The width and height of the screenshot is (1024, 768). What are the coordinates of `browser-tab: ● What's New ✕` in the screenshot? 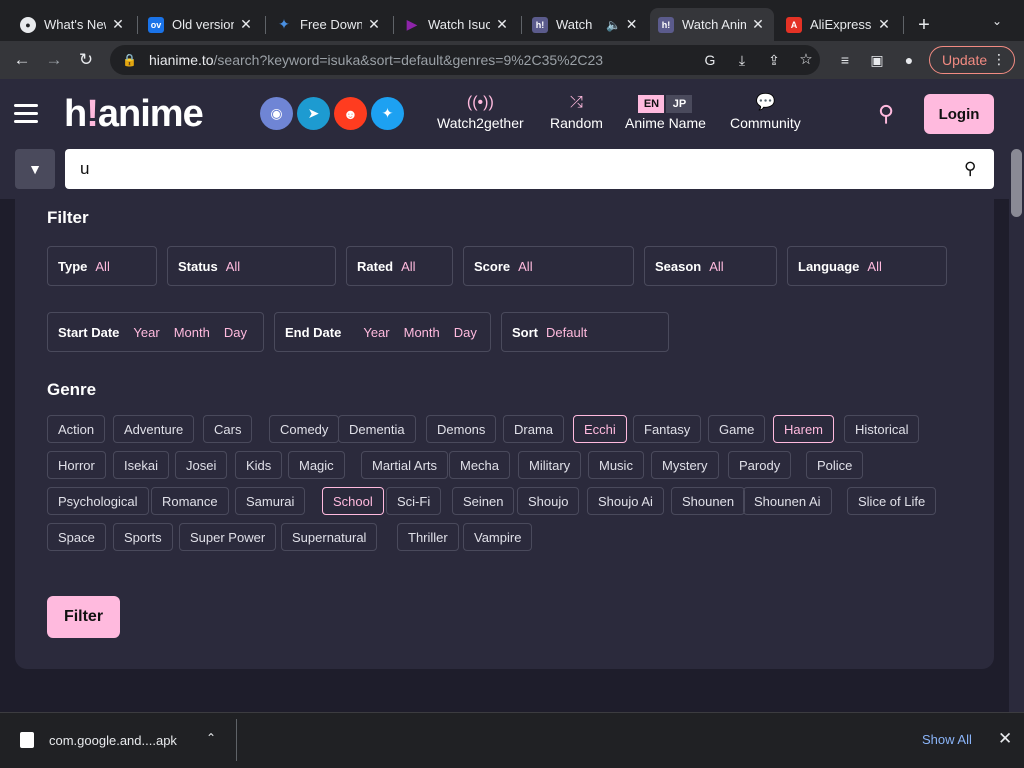 It's located at (73, 24).